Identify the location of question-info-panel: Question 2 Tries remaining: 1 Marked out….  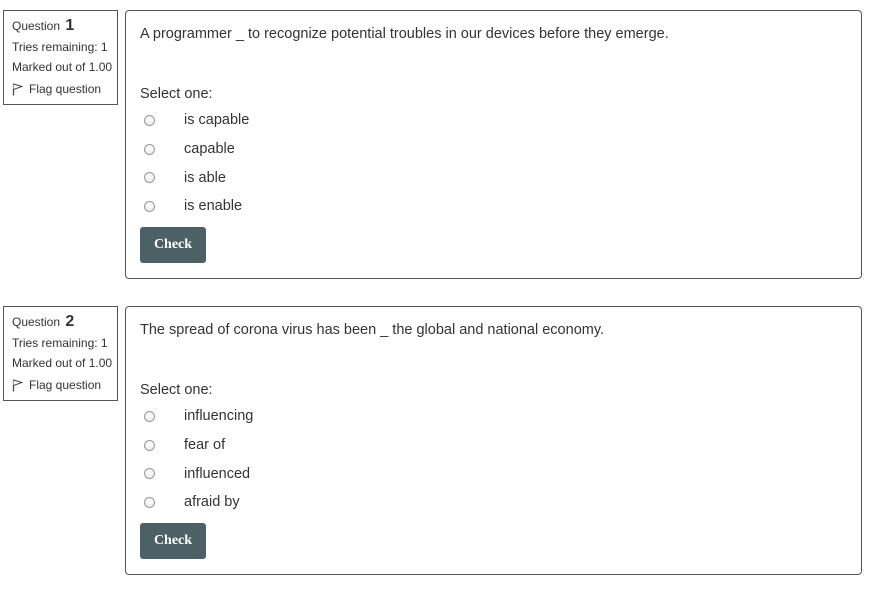
(60, 353).